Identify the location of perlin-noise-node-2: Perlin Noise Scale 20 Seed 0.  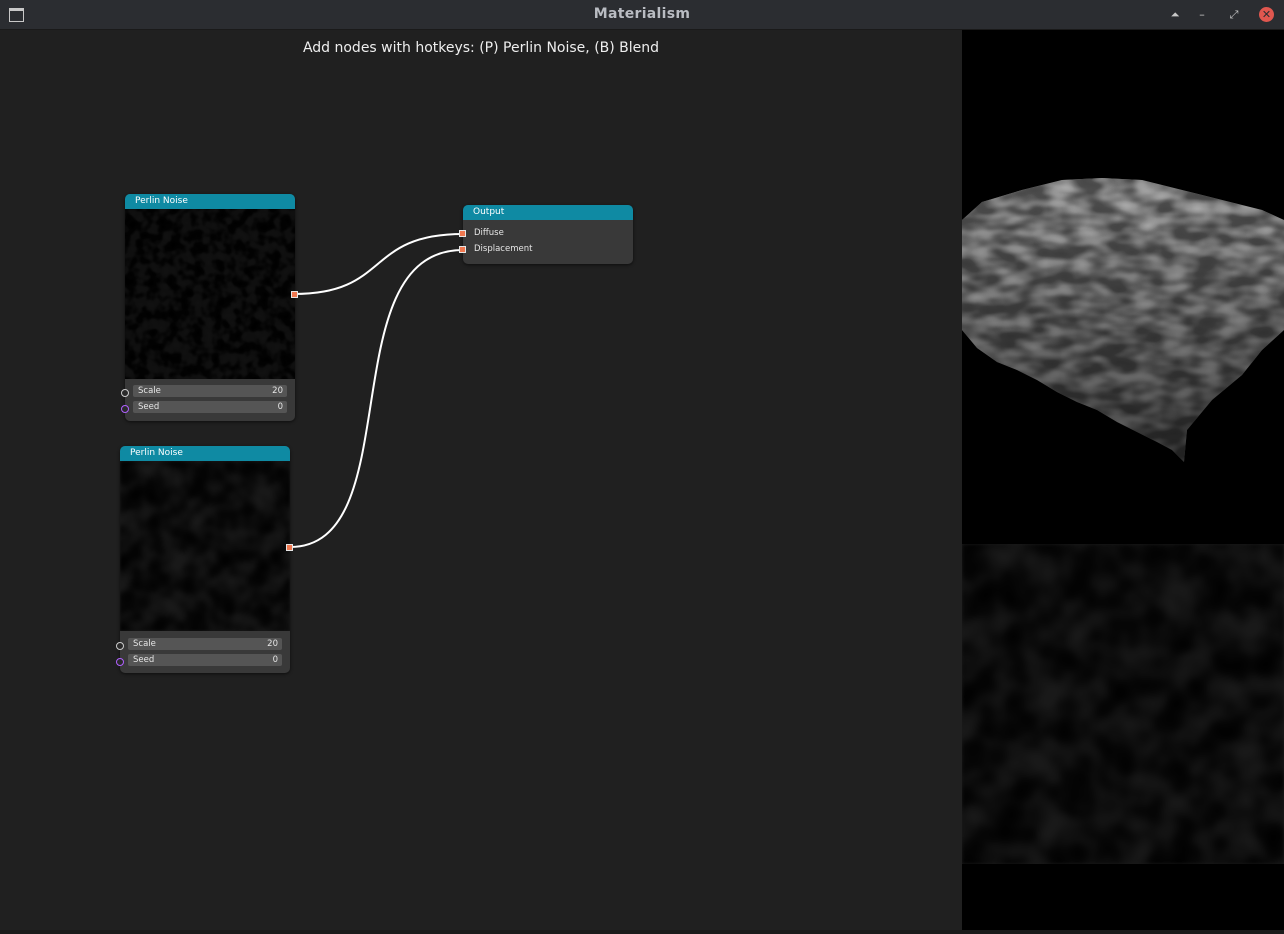
(205, 559).